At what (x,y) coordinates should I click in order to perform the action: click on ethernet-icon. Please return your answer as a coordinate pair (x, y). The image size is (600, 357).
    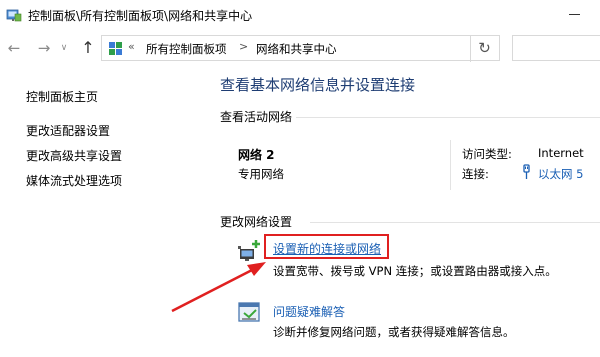
    Looking at the image, I should click on (526, 171).